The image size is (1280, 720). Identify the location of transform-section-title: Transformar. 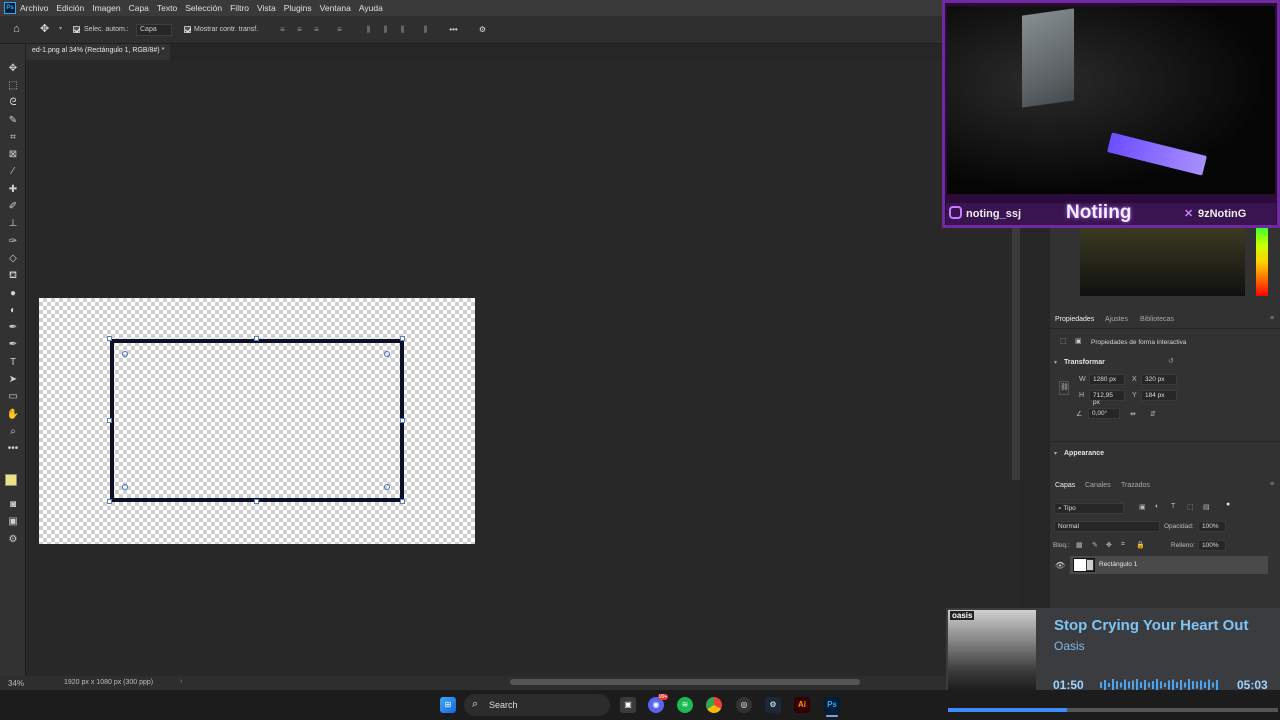
(1084, 362).